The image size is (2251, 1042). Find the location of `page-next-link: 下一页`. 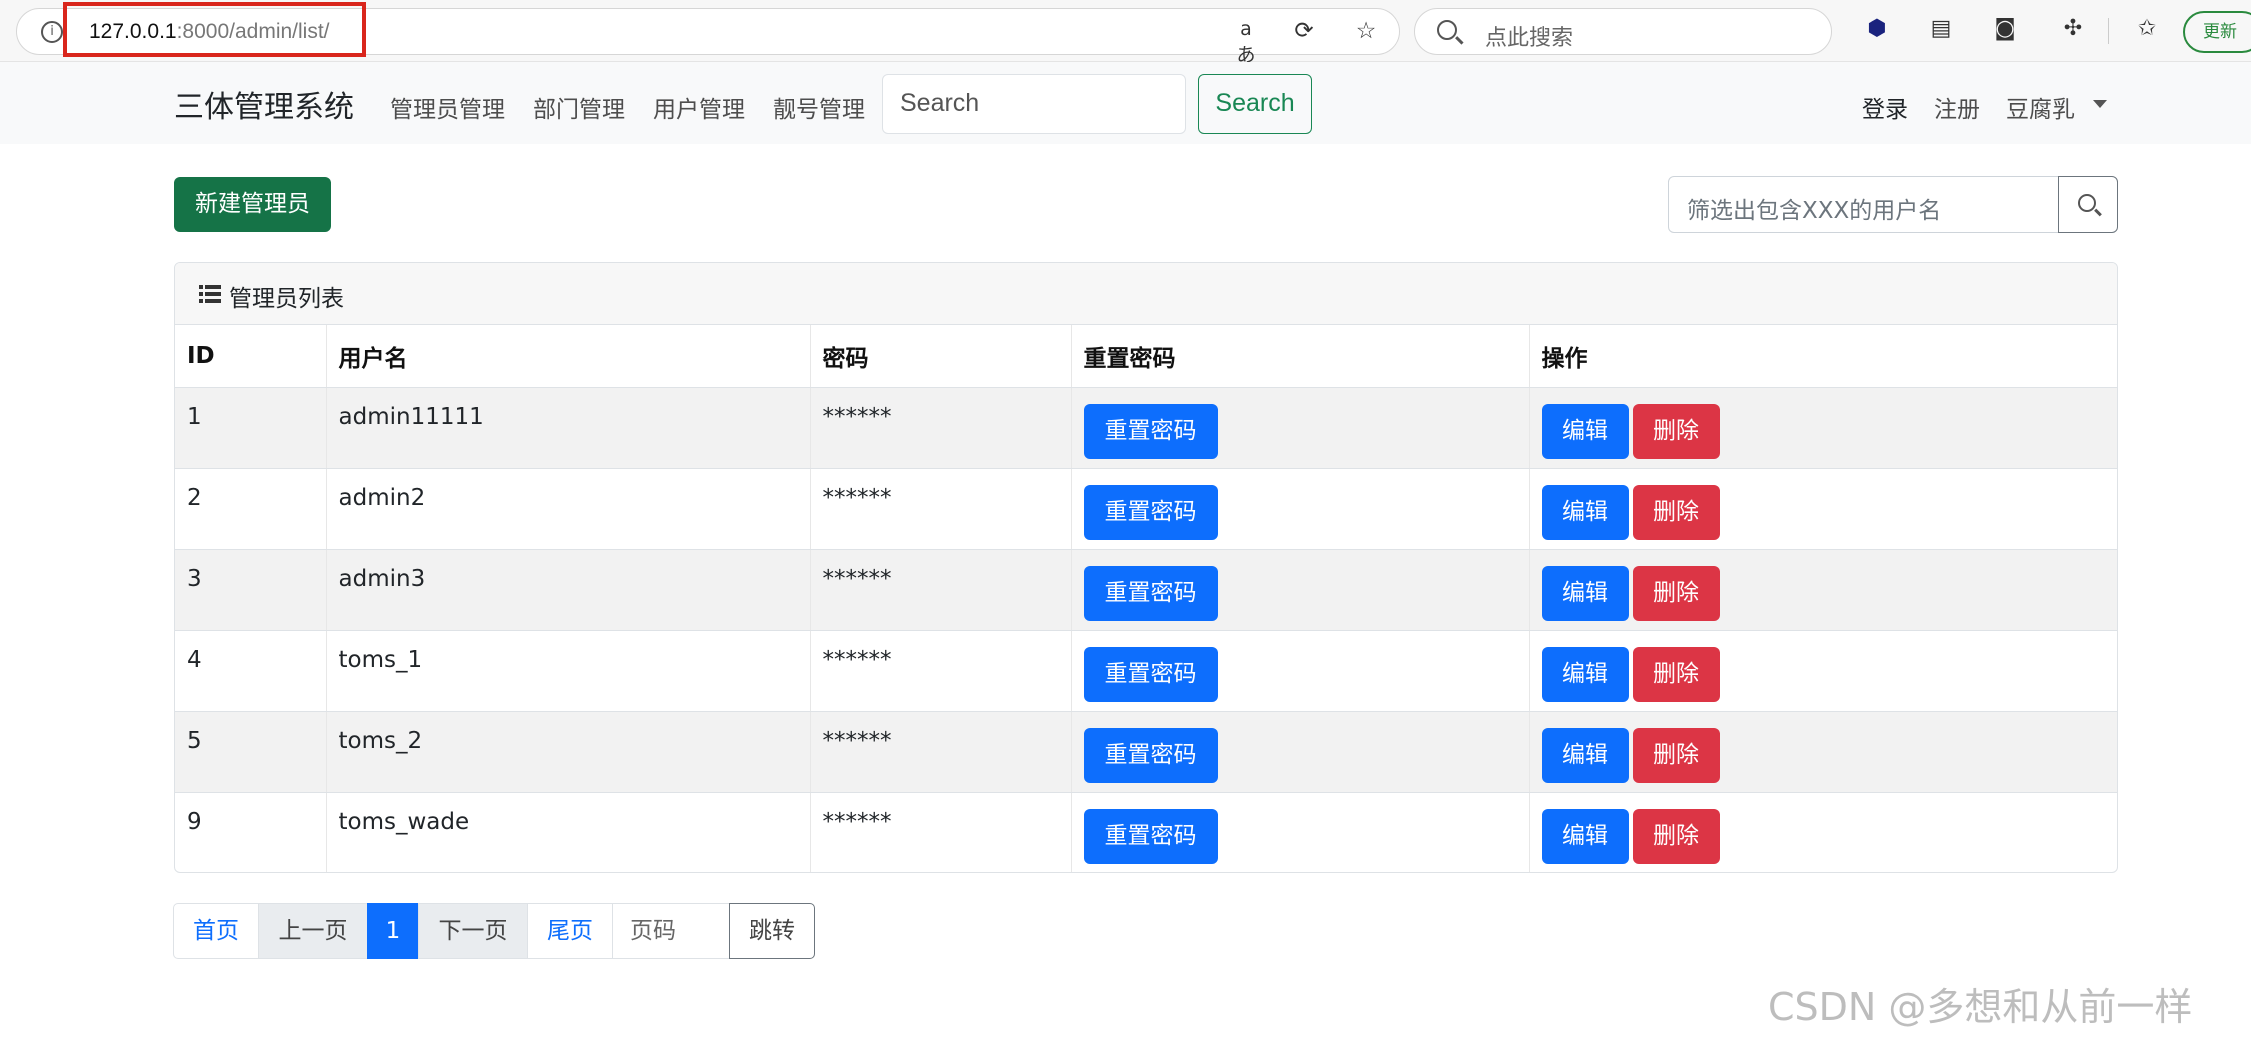

page-next-link: 下一页 is located at coordinates (473, 931).